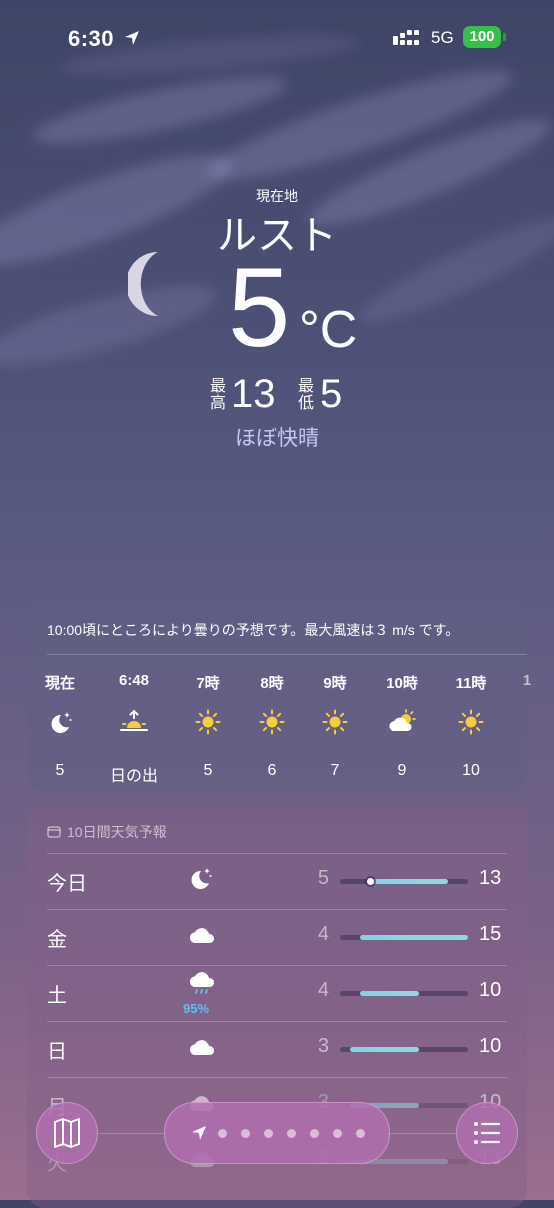 Image resolution: width=554 pixels, height=1208 pixels. What do you see at coordinates (117, 832) in the screenshot?
I see `daily-title: 10日間天気予報` at bounding box center [117, 832].